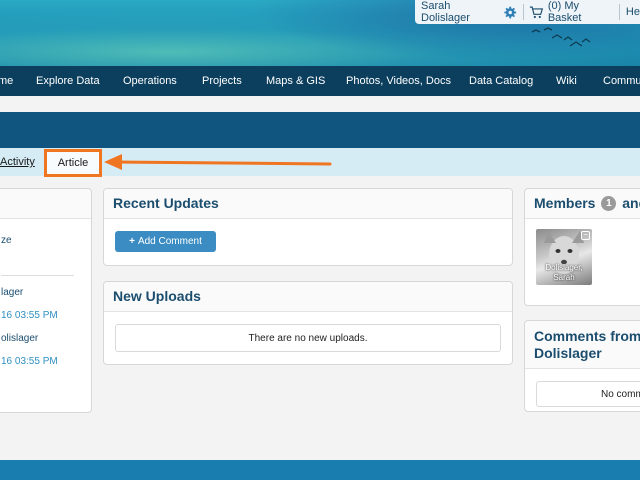 The image size is (640, 480). What do you see at coordinates (621, 81) in the screenshot?
I see `nav-item-community: Commu` at bounding box center [621, 81].